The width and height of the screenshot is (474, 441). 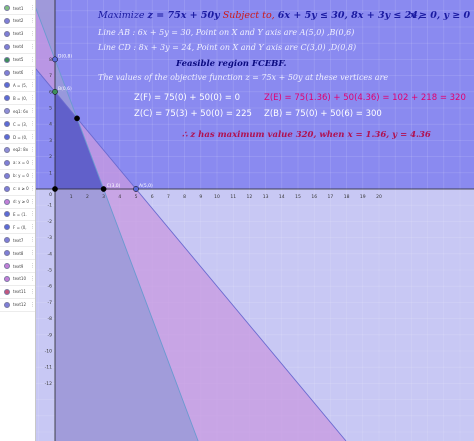 I want to click on y-tick-label: -9, so click(x=50, y=335).